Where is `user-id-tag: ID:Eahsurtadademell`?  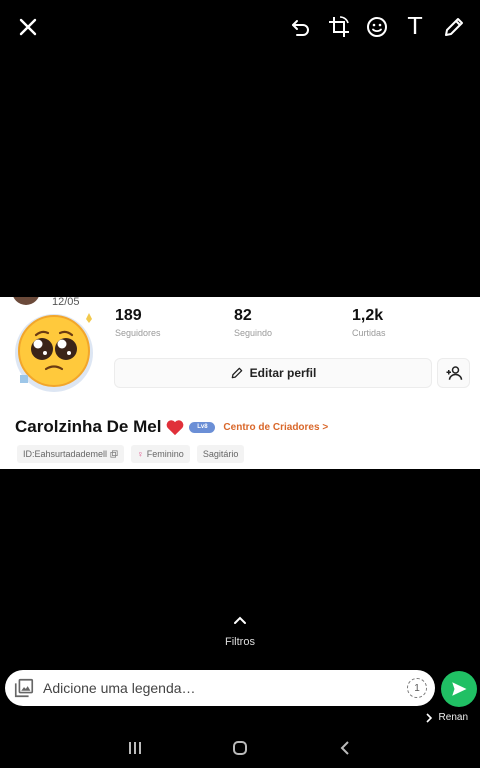 user-id-tag: ID:Eahsurtadademell is located at coordinates (71, 454).